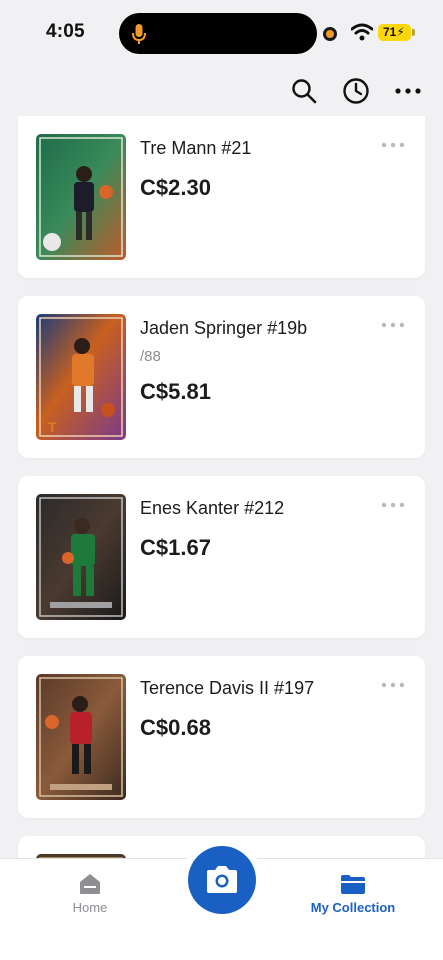  Describe the element at coordinates (196, 148) in the screenshot. I see `card-title: Tre Mann #21` at that location.